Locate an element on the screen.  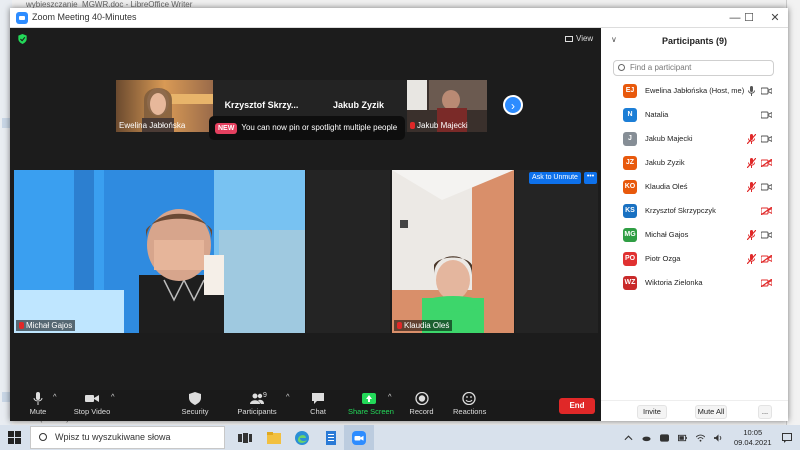
chat-button: Chat is located at coordinates (318, 404).